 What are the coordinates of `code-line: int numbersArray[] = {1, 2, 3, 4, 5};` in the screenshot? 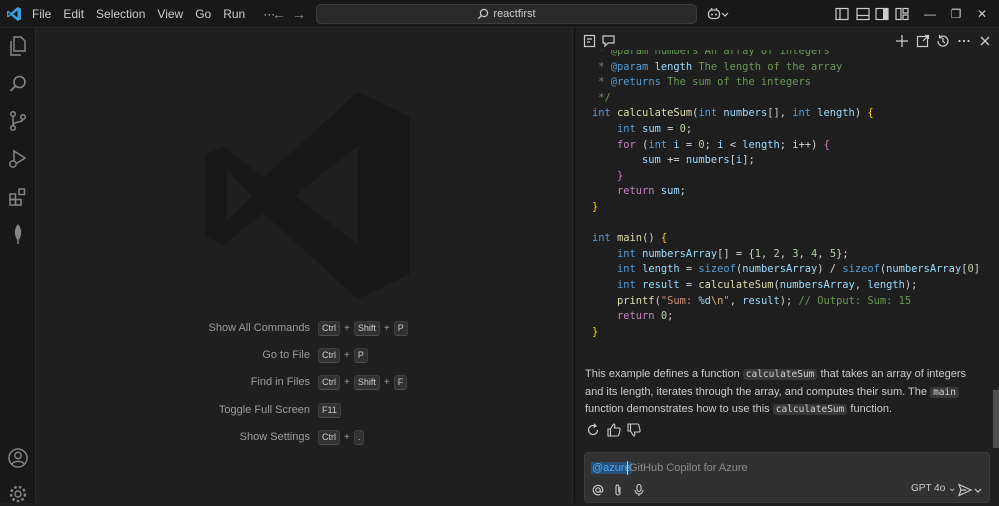 It's located at (733, 253).